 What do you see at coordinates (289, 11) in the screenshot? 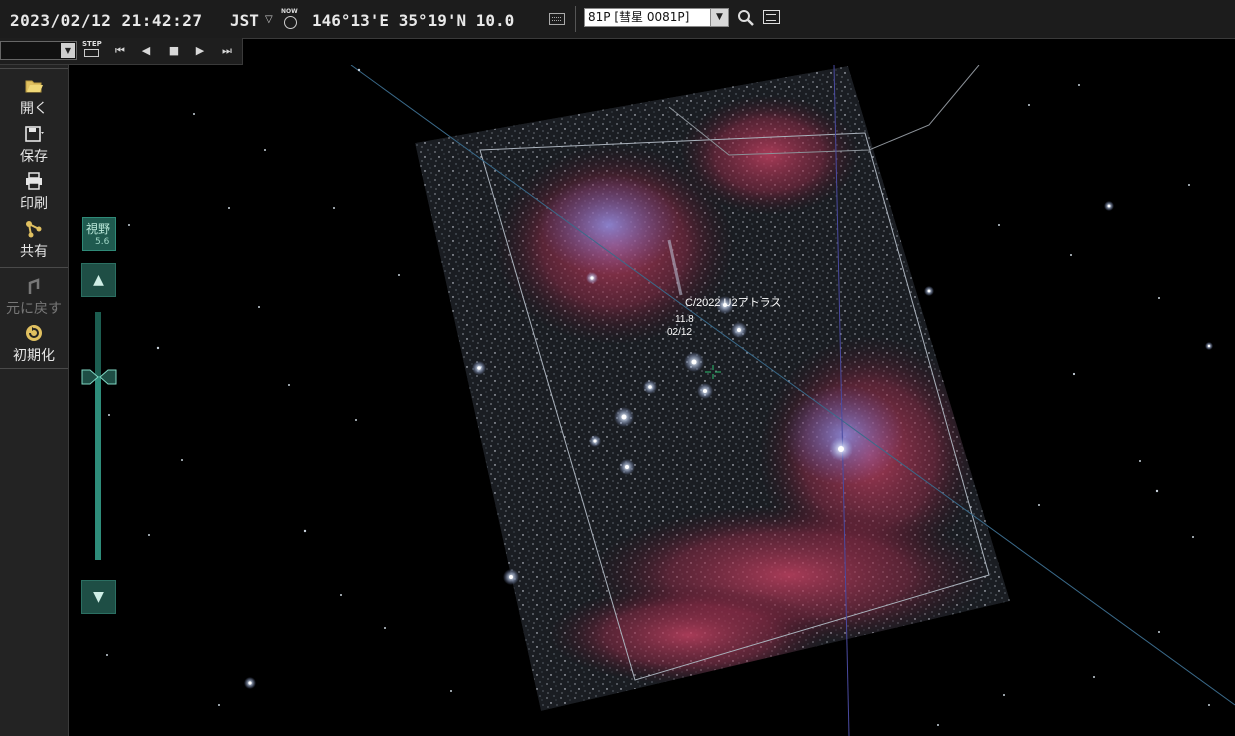
I see `now-label: NOW` at bounding box center [289, 11].